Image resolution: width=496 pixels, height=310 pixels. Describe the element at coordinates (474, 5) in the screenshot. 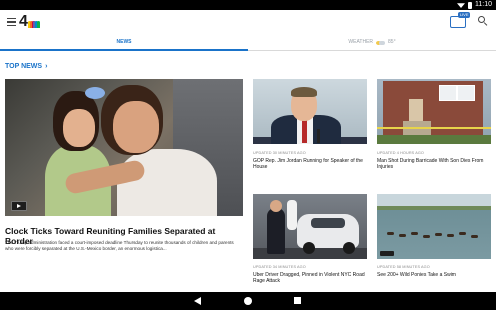

I see `status-icons: 11:10` at that location.